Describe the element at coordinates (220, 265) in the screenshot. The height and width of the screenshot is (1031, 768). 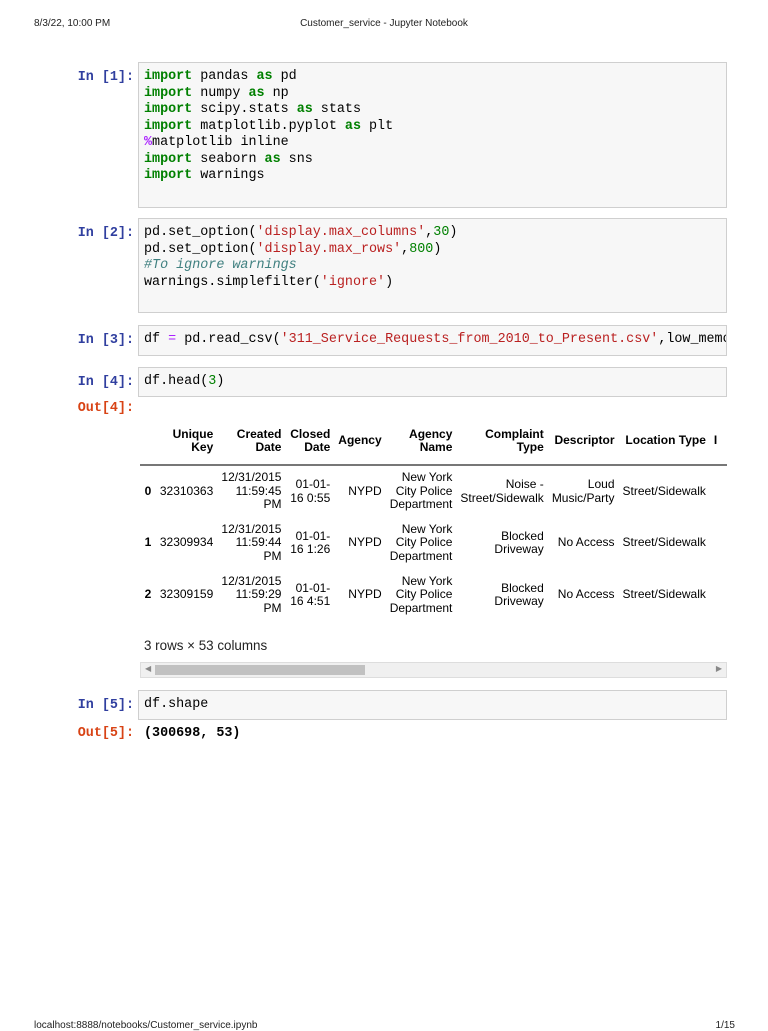
I see `code-token: #To ignore warnings` at that location.